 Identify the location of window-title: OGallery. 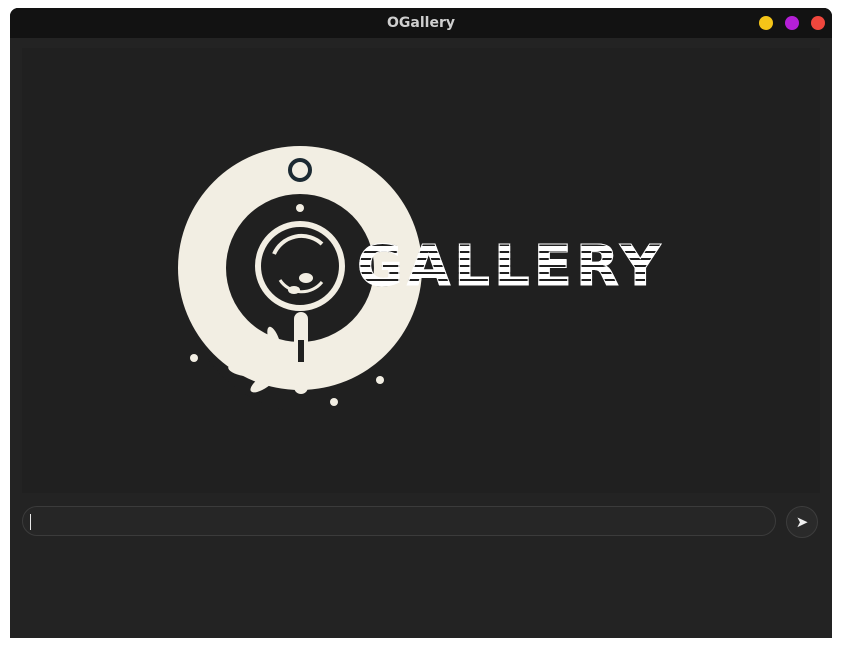
(421, 23).